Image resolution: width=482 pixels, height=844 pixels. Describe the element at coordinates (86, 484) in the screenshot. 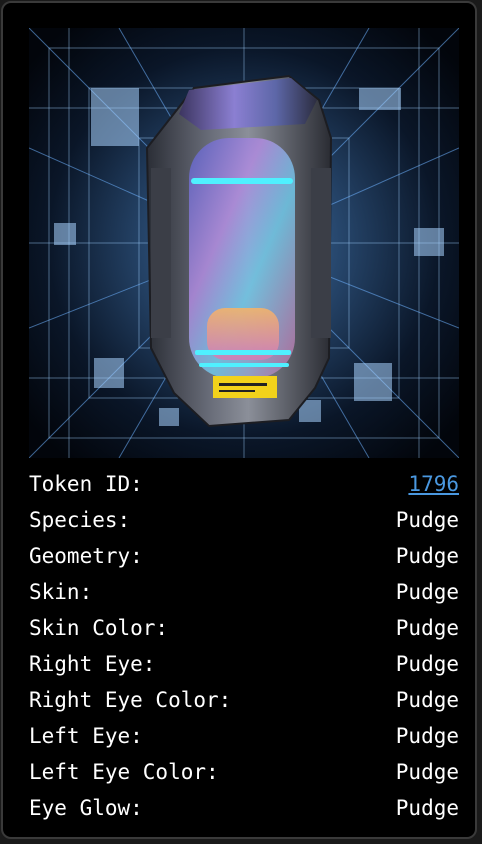

I see `token-id-label: Token ID:` at that location.